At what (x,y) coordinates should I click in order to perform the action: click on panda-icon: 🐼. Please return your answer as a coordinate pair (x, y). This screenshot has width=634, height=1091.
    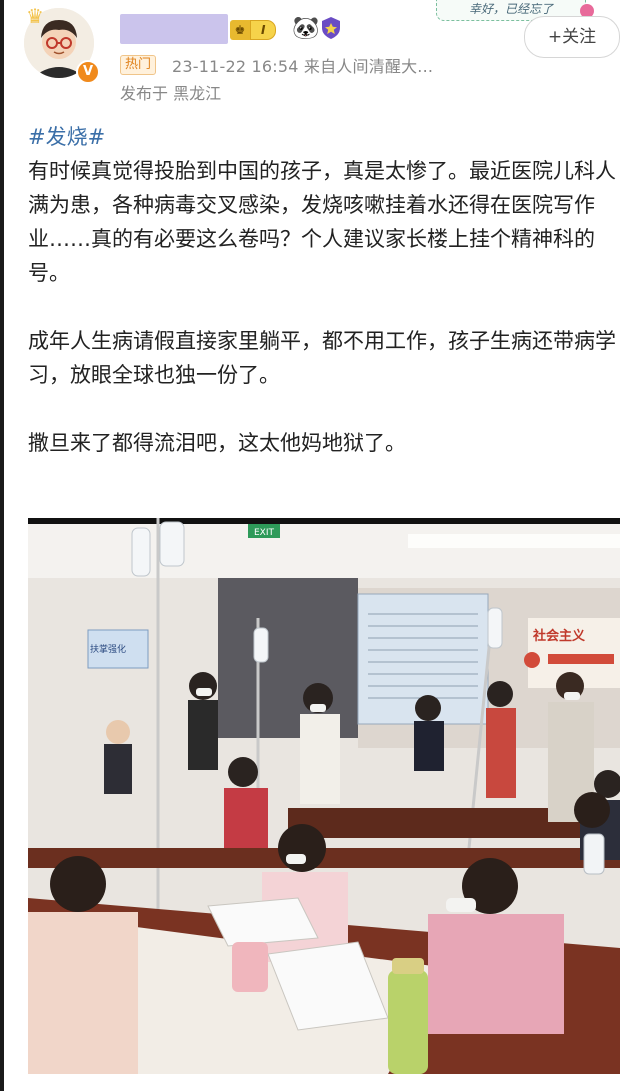
    Looking at the image, I should click on (306, 28).